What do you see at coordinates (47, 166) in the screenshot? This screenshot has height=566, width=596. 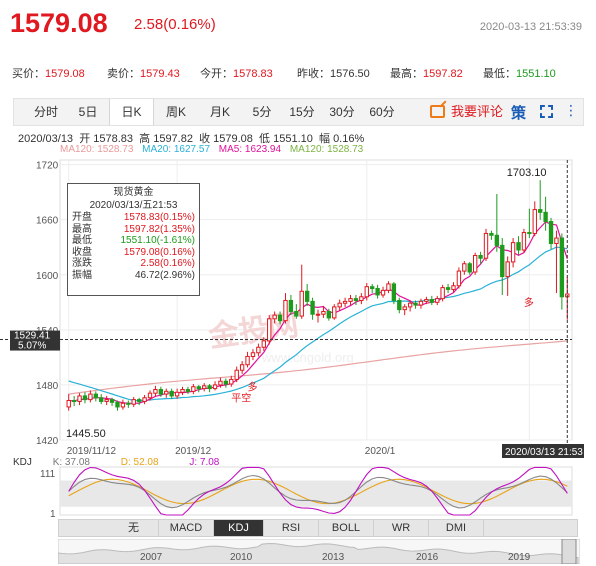 I see `y-tick-label: 1720` at bounding box center [47, 166].